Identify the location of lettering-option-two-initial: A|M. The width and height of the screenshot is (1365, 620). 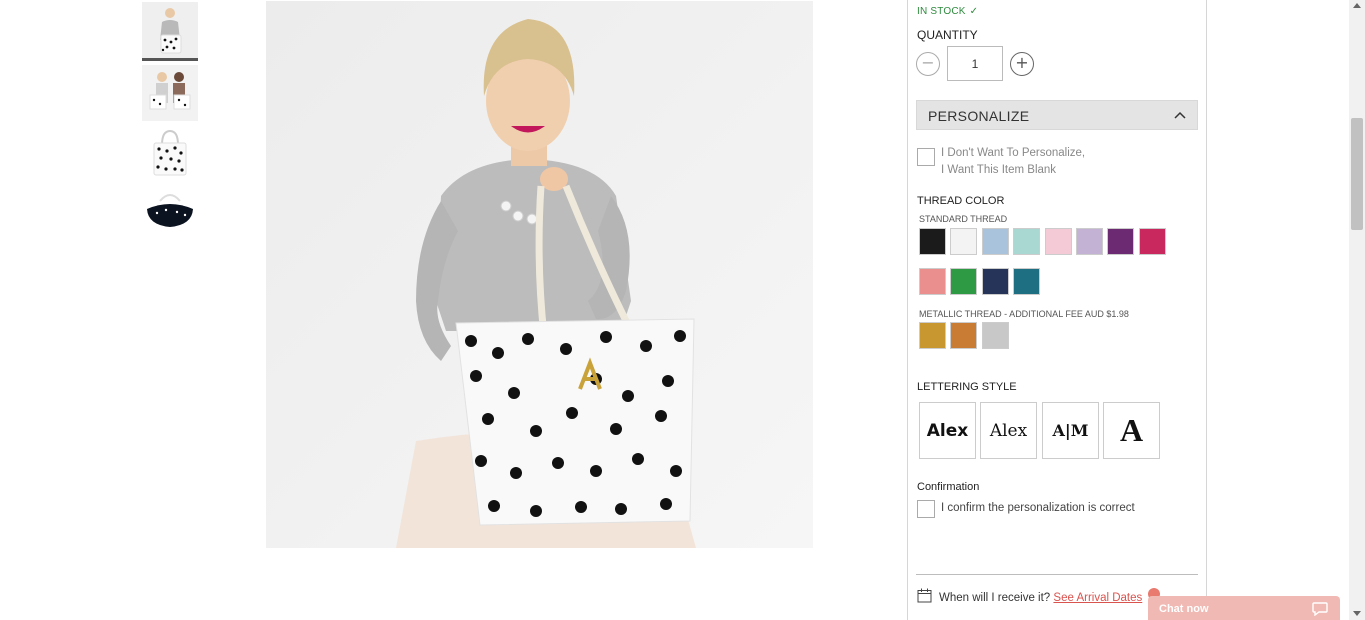
(1070, 430).